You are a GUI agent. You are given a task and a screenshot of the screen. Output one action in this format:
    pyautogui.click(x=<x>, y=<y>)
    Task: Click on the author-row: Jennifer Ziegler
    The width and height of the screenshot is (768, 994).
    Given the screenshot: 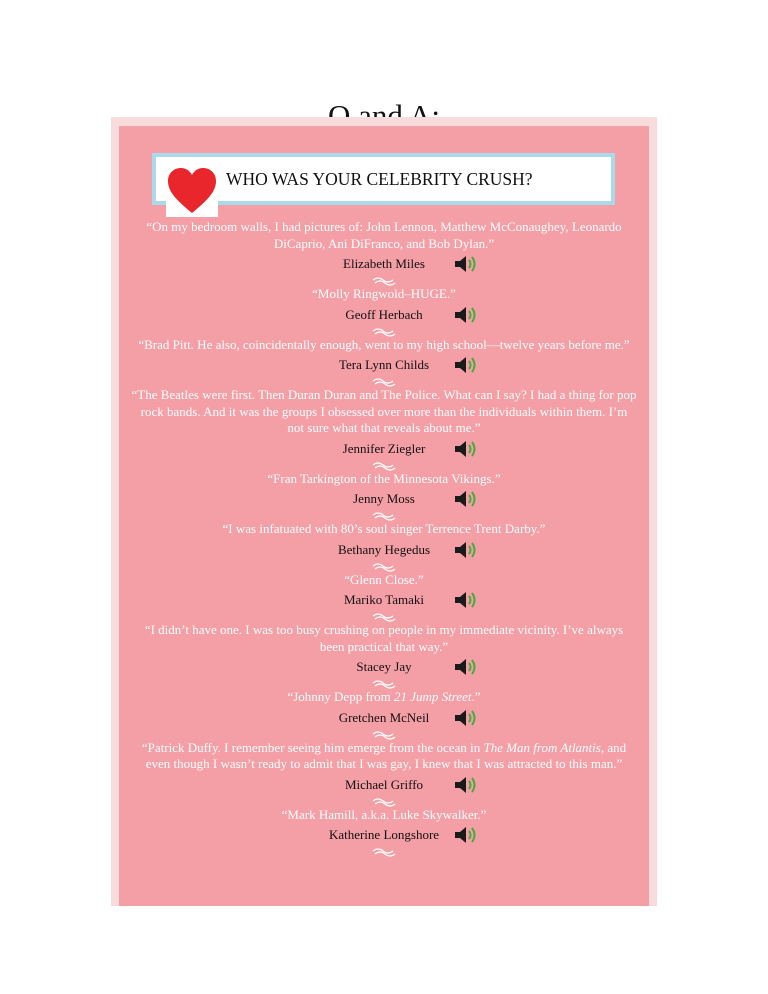 What is the action you would take?
    pyautogui.click(x=384, y=449)
    